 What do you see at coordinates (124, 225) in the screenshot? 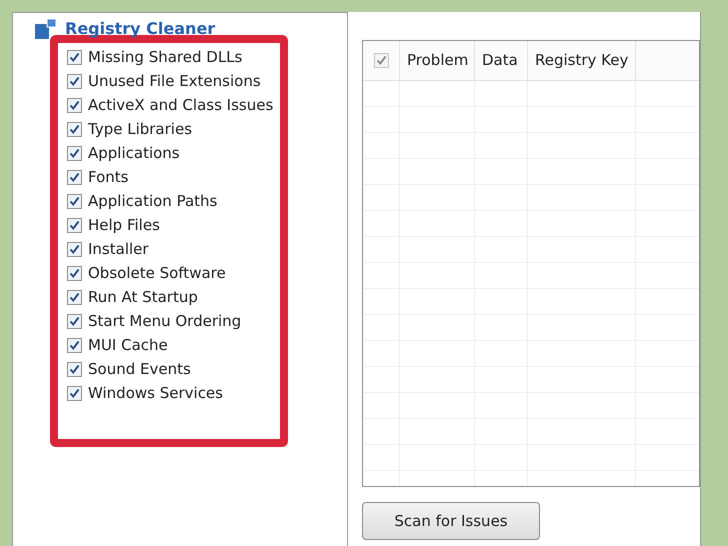
I see `checkbox-label: Help Files` at bounding box center [124, 225].